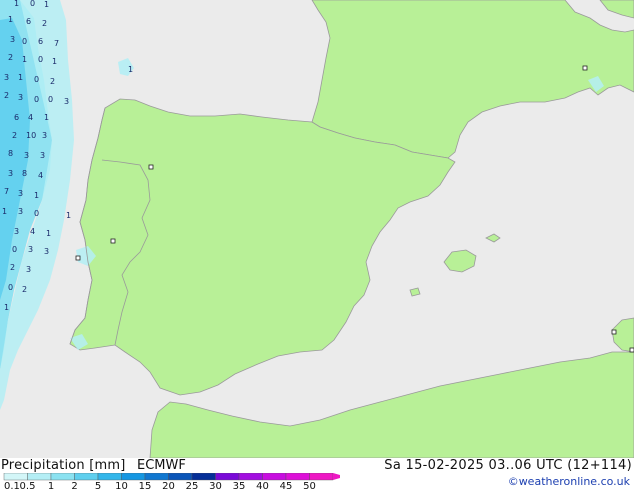 This screenshot has height=490, width=634. I want to click on legend-tick-label: 10, so click(121, 485).